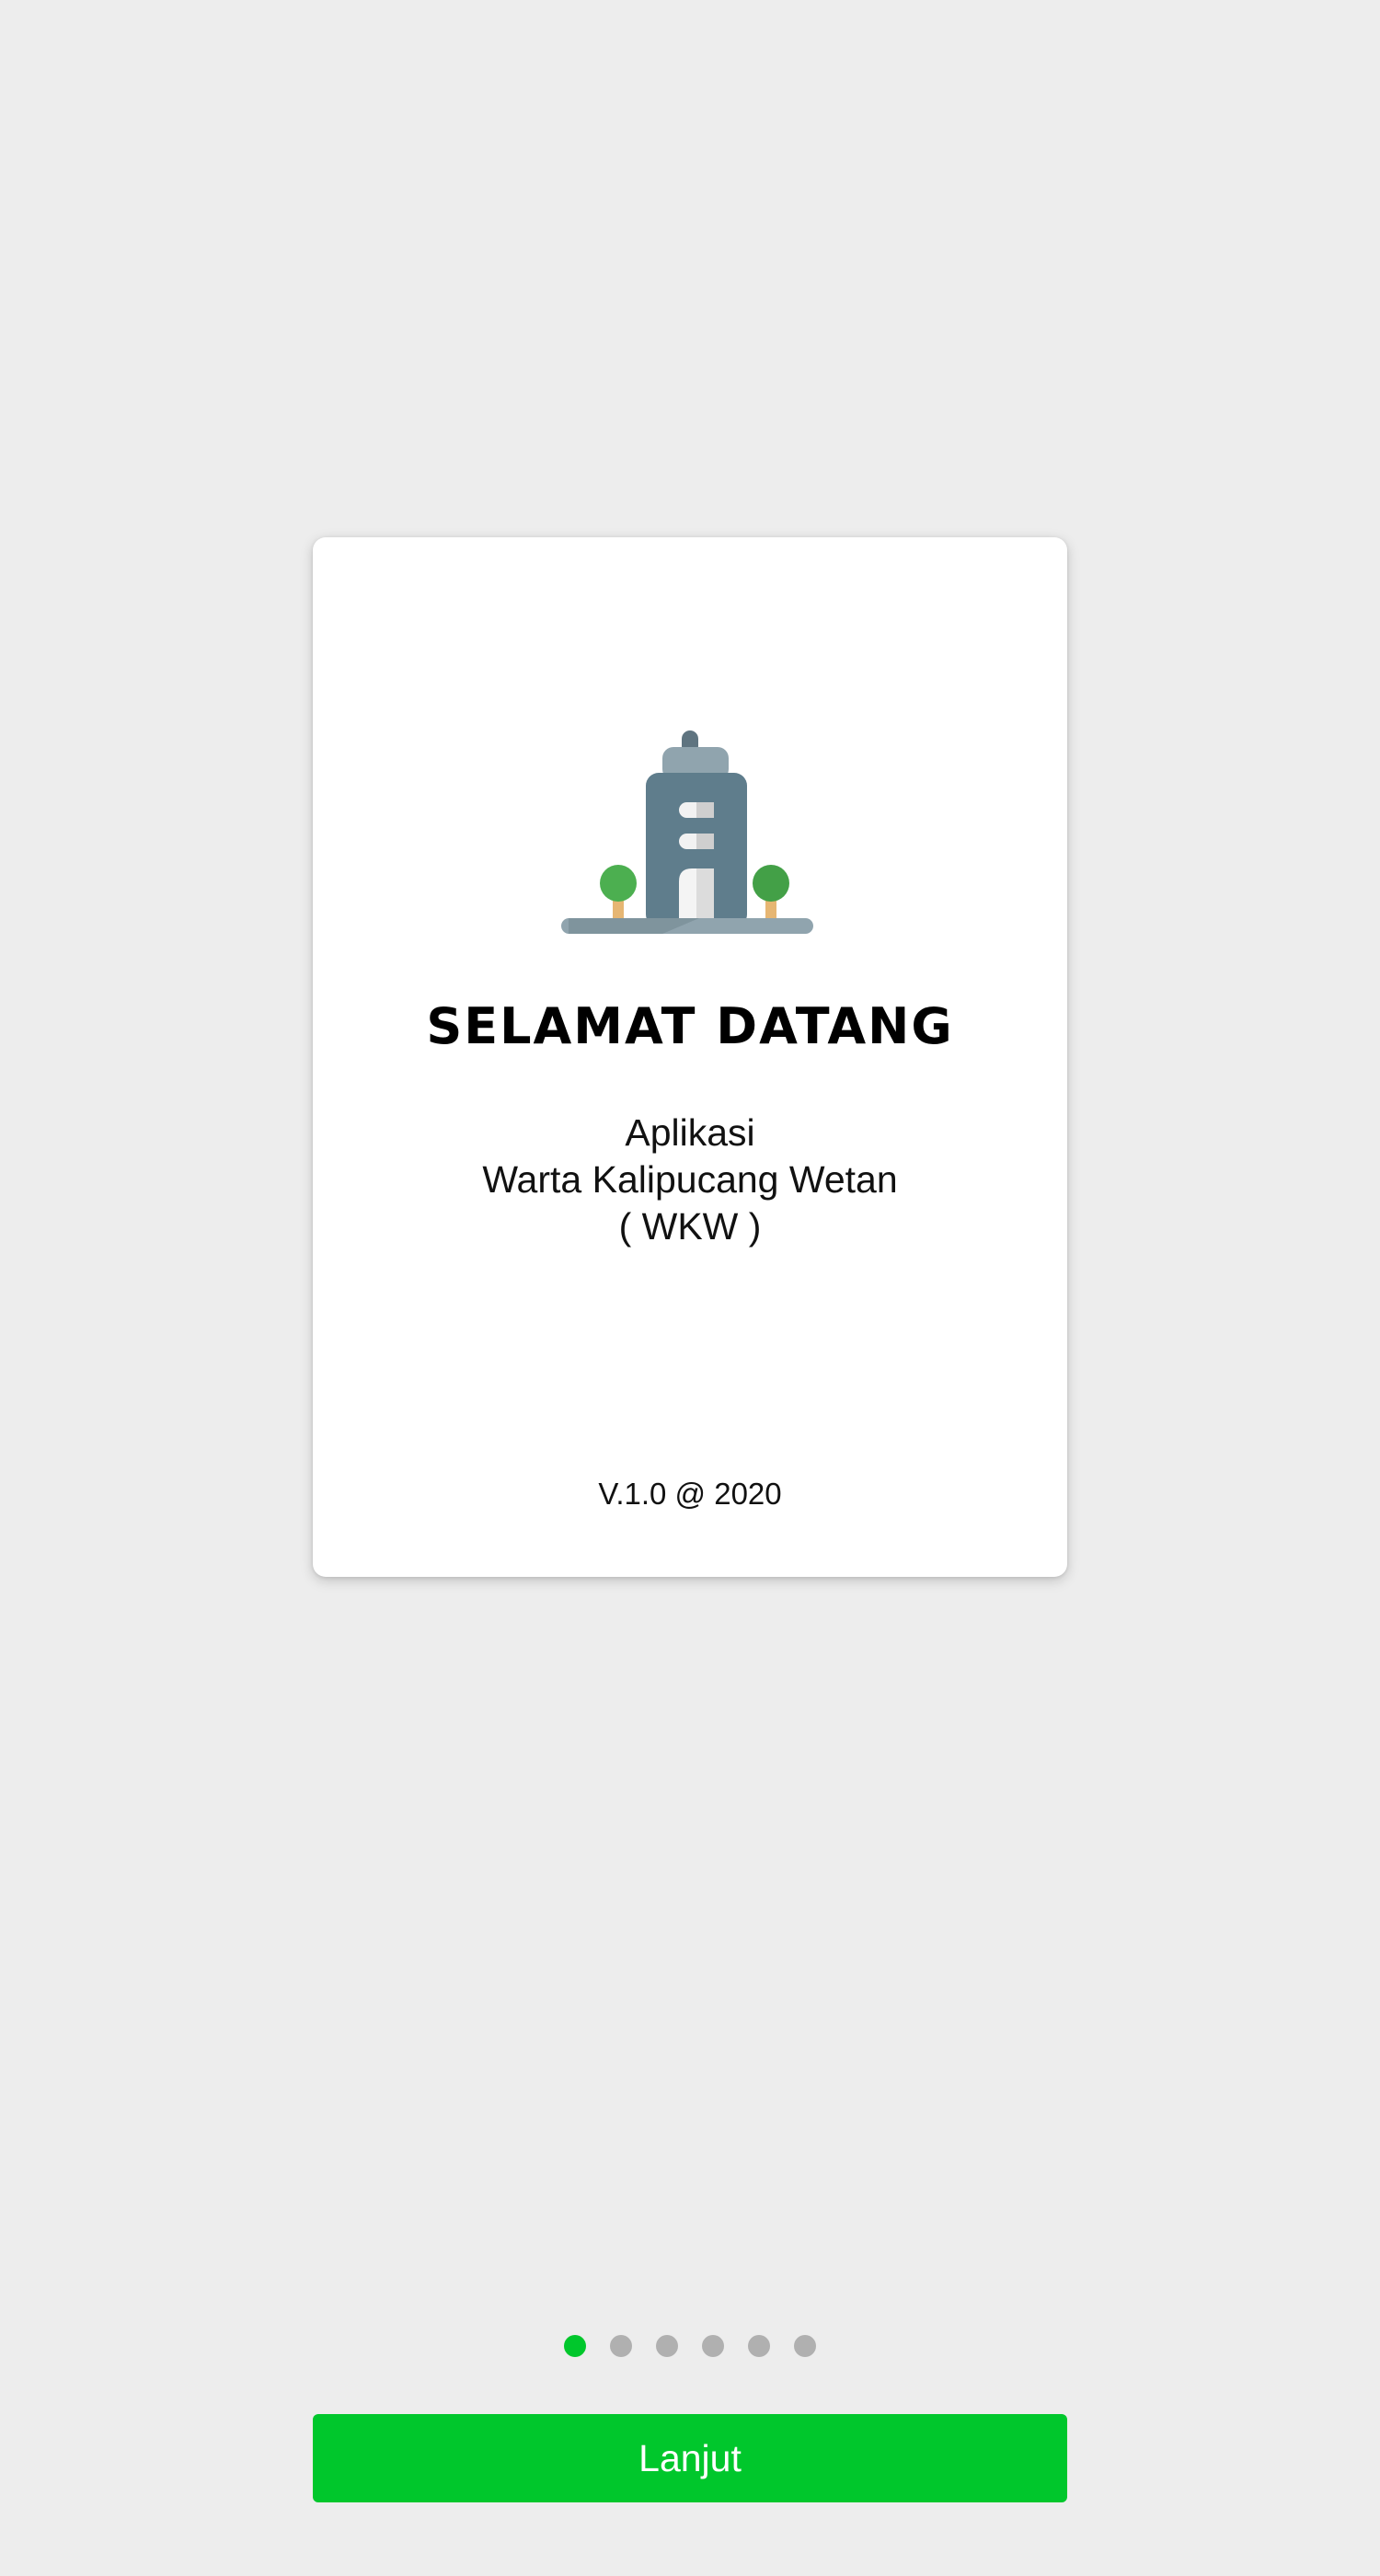 Image resolution: width=1380 pixels, height=2576 pixels. What do you see at coordinates (687, 832) in the screenshot?
I see `building-with-trees-icon` at bounding box center [687, 832].